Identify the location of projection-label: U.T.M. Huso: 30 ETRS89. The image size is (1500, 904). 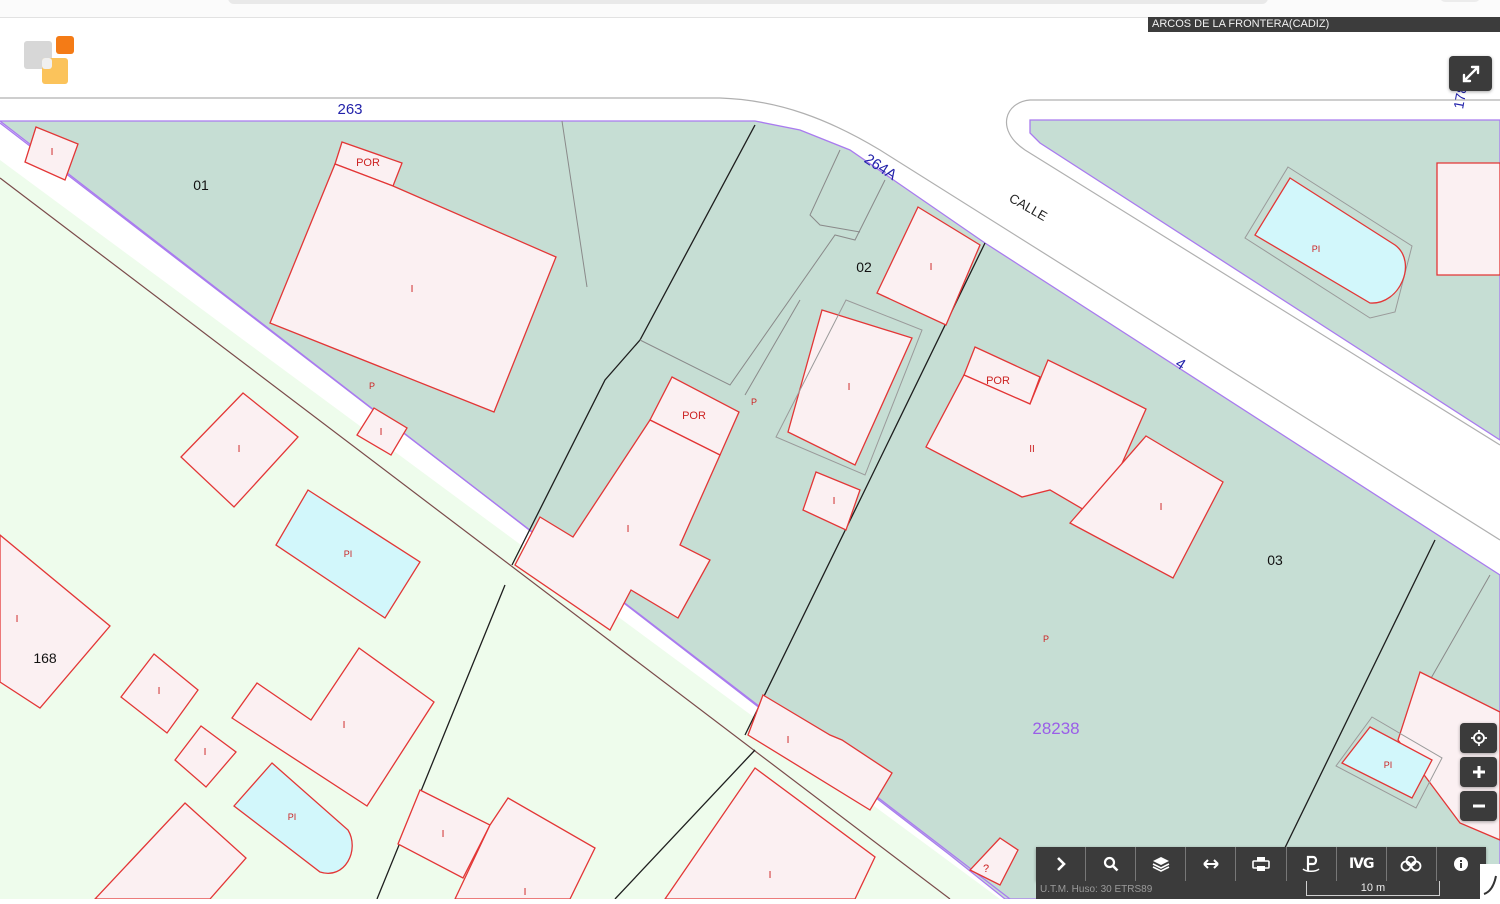
(1096, 889).